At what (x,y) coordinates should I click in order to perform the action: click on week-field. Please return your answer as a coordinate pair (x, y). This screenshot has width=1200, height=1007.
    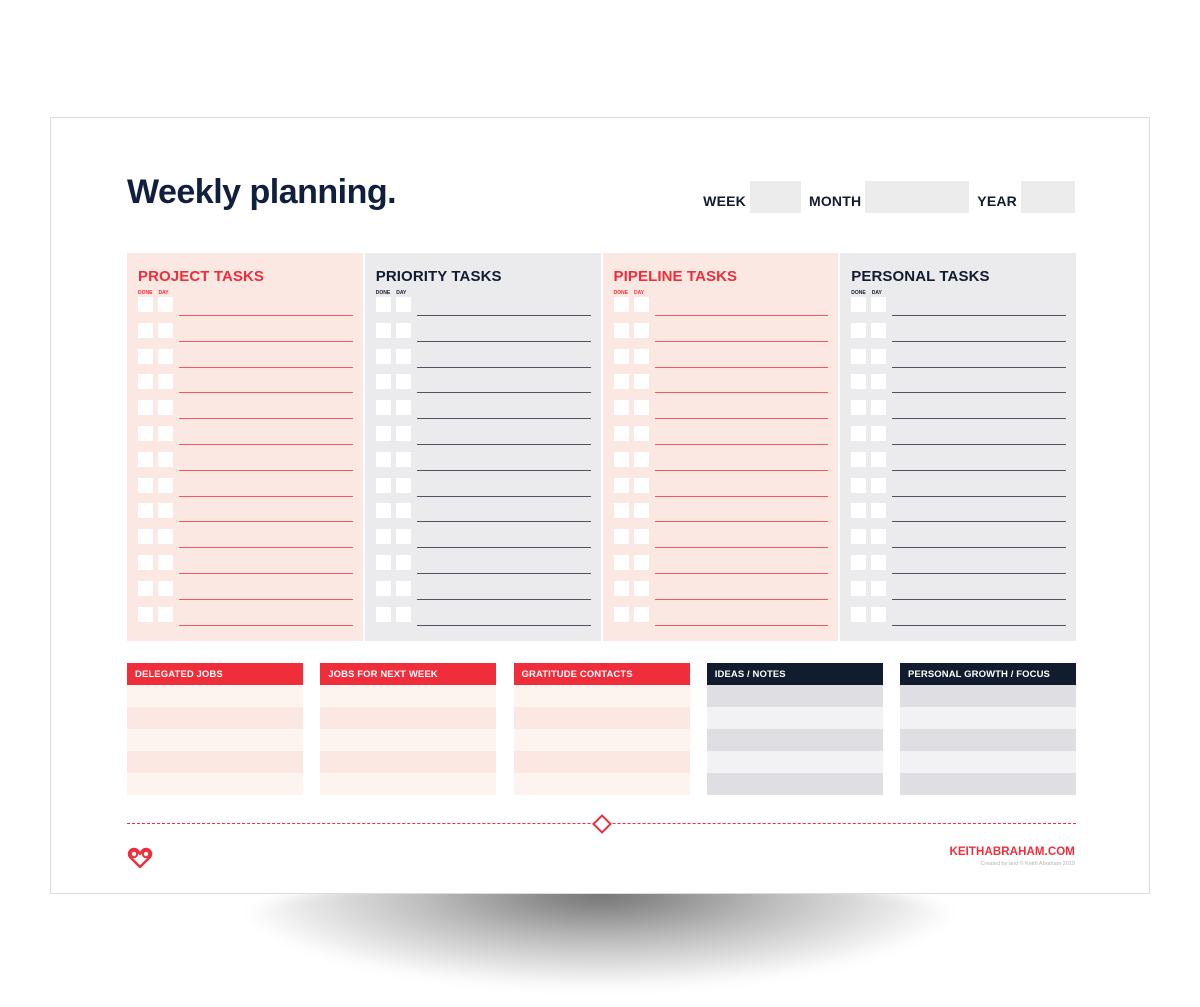
    Looking at the image, I should click on (775, 197).